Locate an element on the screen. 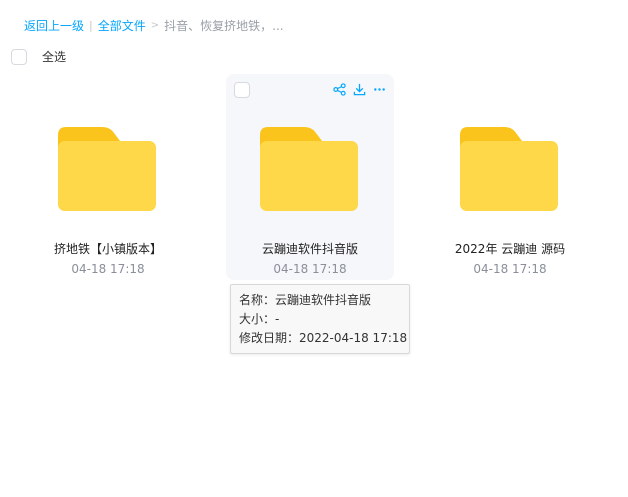 The height and width of the screenshot is (497, 628). download-icon is located at coordinates (359, 89).